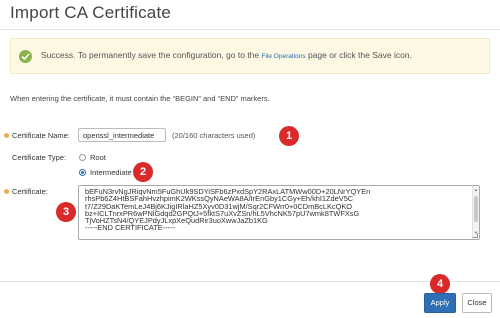 Image resolution: width=500 pixels, height=318 pixels. What do you see at coordinates (475, 235) in the screenshot?
I see `resize-grip-icon` at bounding box center [475, 235].